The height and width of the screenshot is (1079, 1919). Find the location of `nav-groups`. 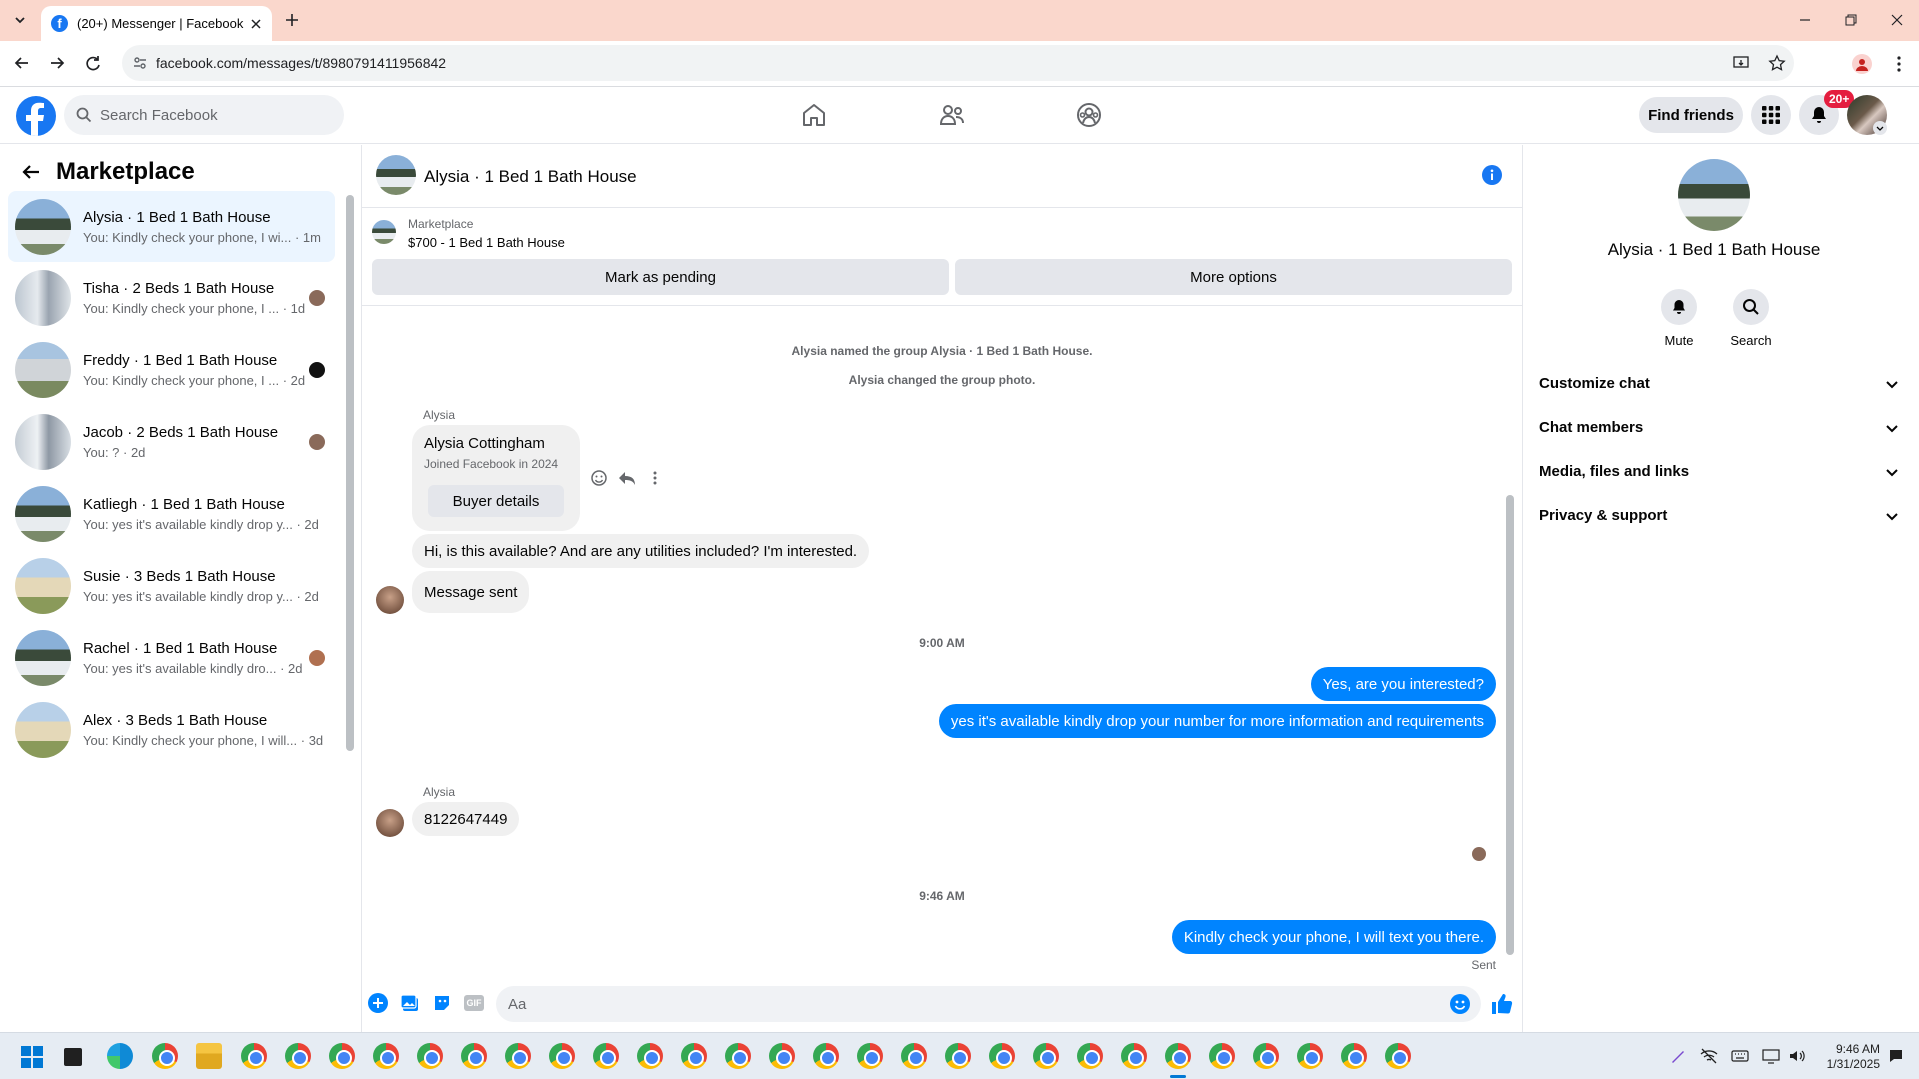

nav-groups is located at coordinates (1089, 115).